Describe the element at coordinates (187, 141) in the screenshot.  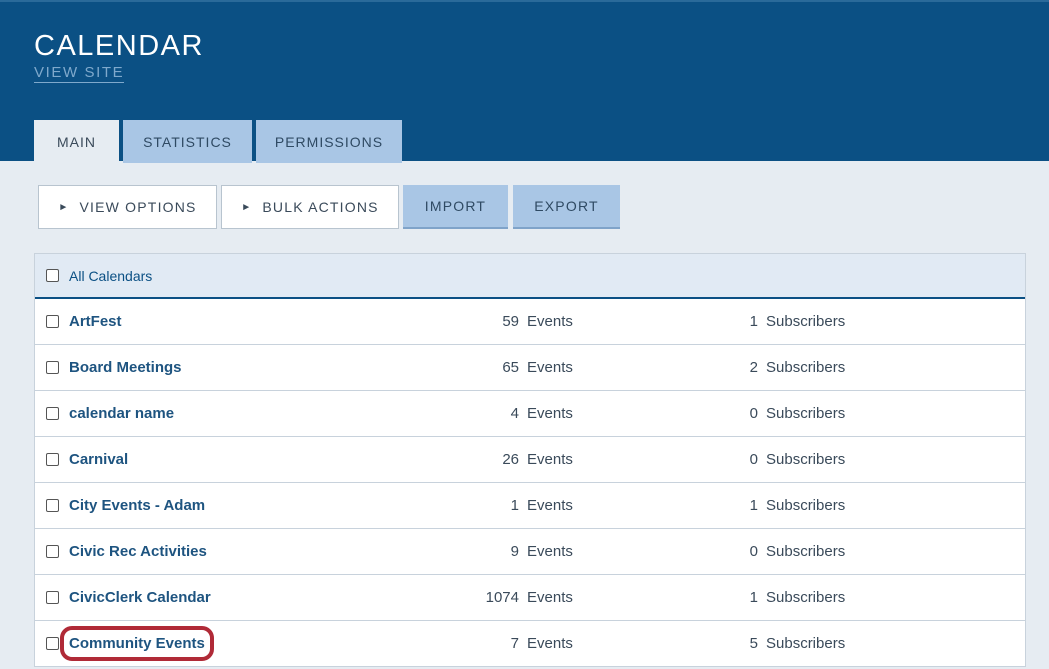
I see `tab-statistics: STATISTICS` at that location.